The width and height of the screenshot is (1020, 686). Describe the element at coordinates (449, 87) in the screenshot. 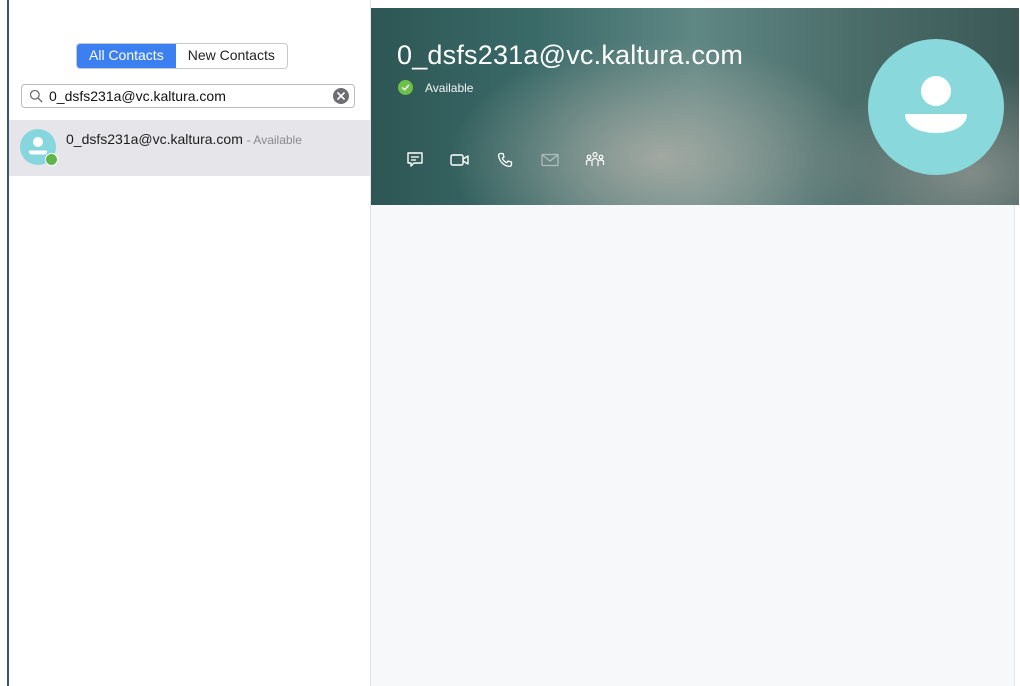

I see `profile-status-label: Available` at that location.